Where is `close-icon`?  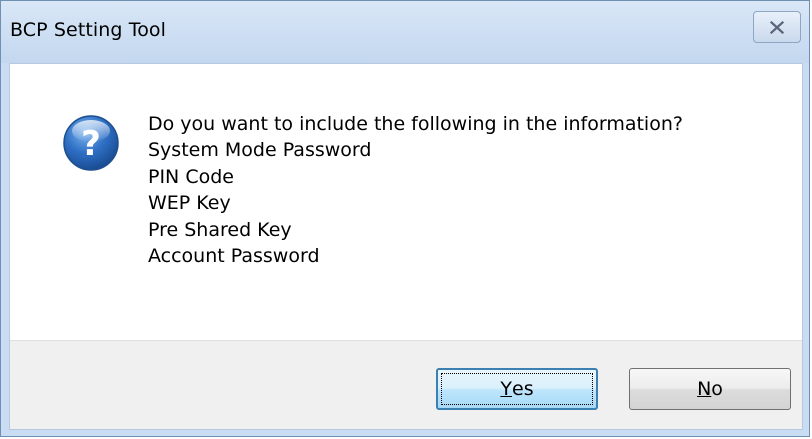 close-icon is located at coordinates (777, 27).